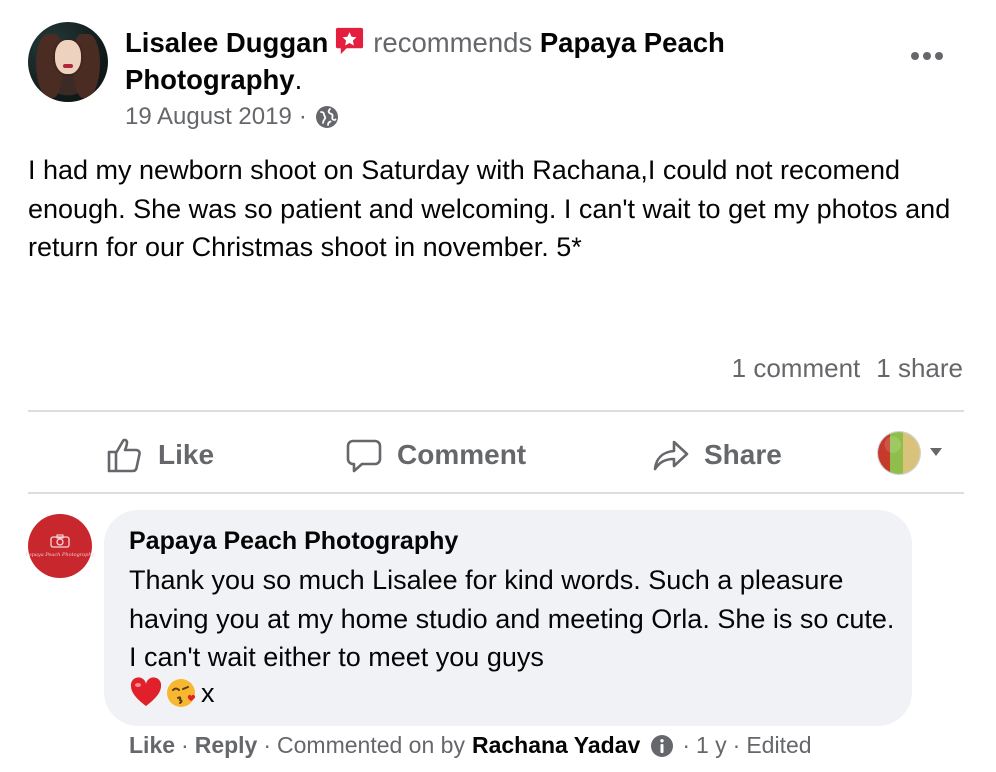 This screenshot has width=996, height=772. I want to click on comment-emoji-row: x, so click(172, 693).